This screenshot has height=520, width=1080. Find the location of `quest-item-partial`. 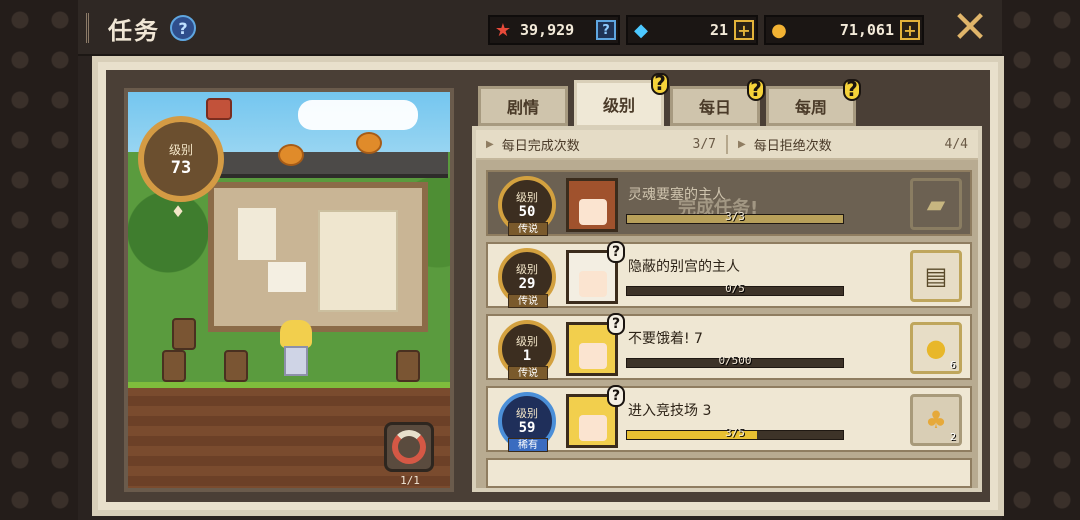

quest-item-partial is located at coordinates (729, 473).